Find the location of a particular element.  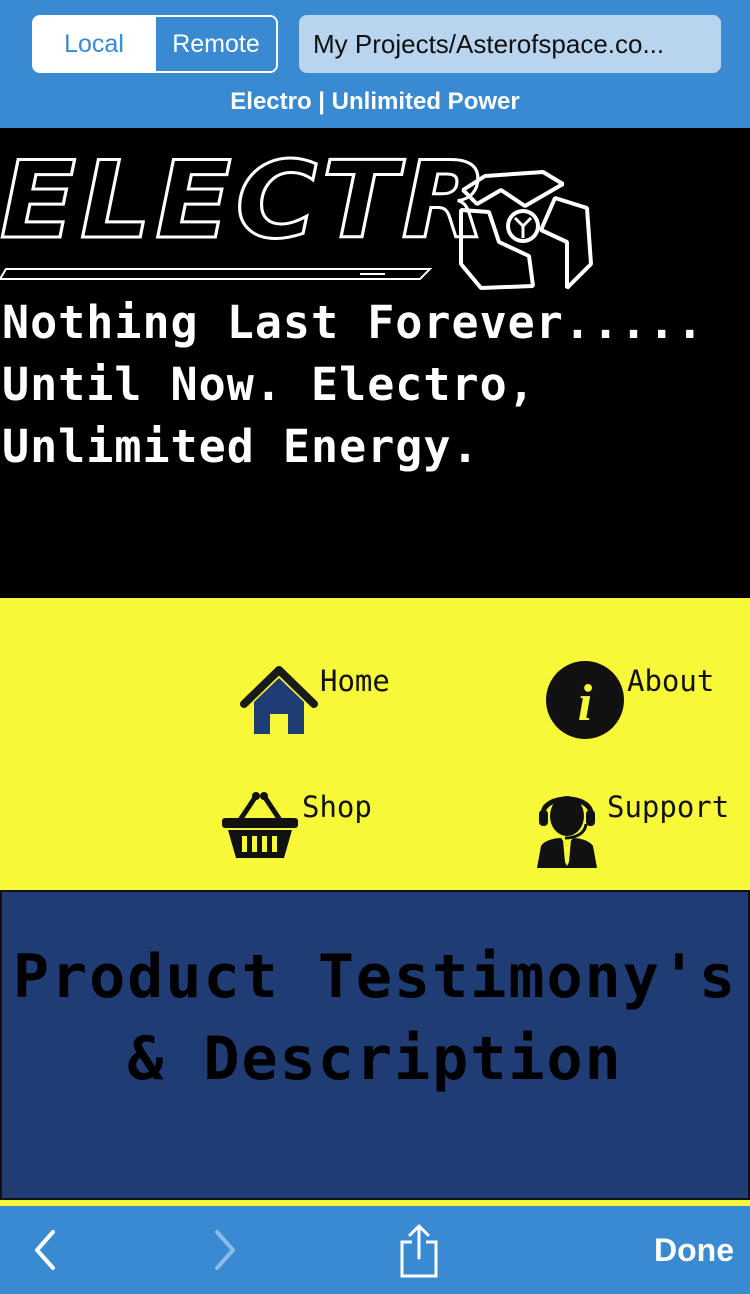

basket-icon is located at coordinates (260, 825).